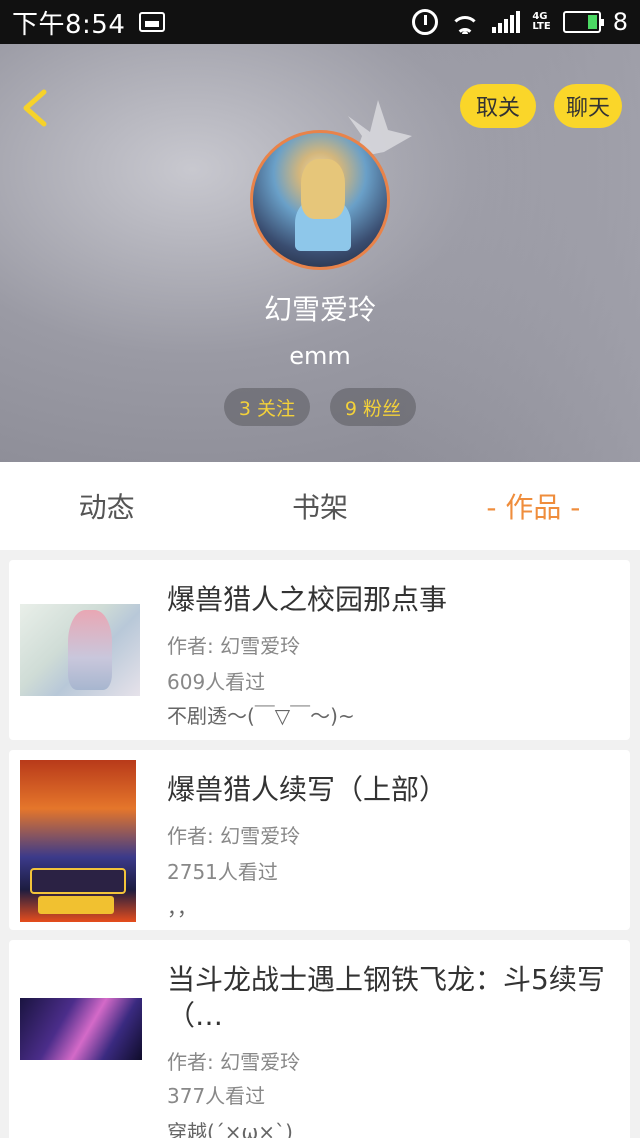 The image size is (640, 1138). What do you see at coordinates (182, 908) in the screenshot?
I see `book-description: ，，` at bounding box center [182, 908].